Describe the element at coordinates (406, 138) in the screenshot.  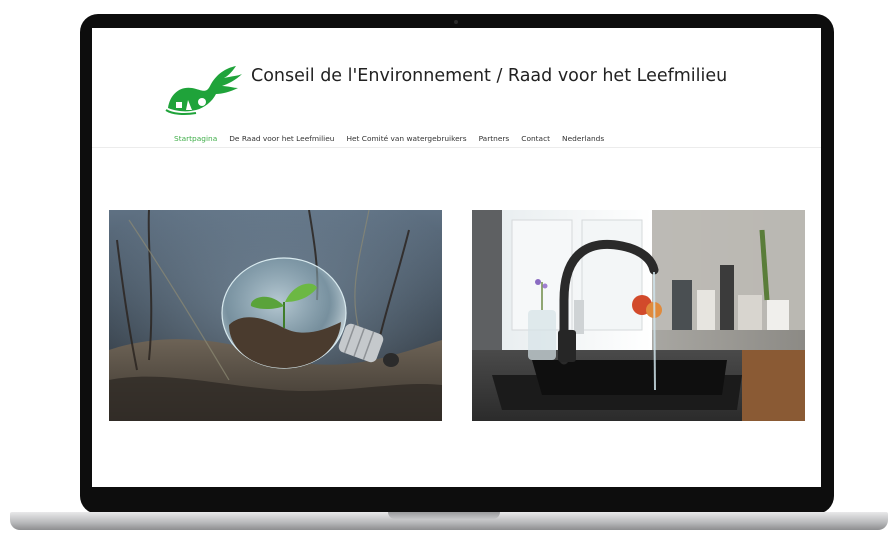
I see `nav-item-comite-van-watergebruikers: Het Comité van watergebruikers` at that location.